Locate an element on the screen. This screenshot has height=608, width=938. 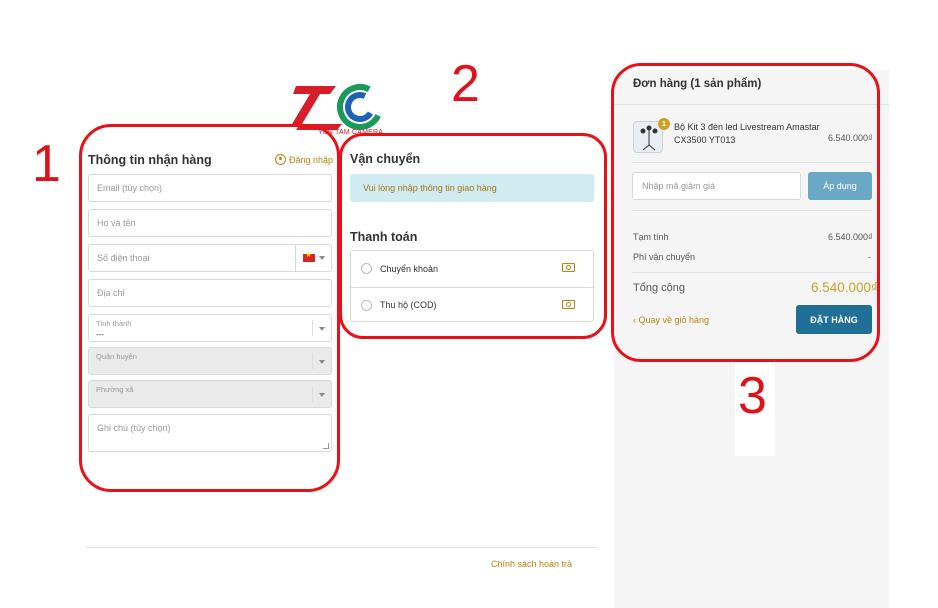
annotation-number-3: 3 is located at coordinates (752, 396).